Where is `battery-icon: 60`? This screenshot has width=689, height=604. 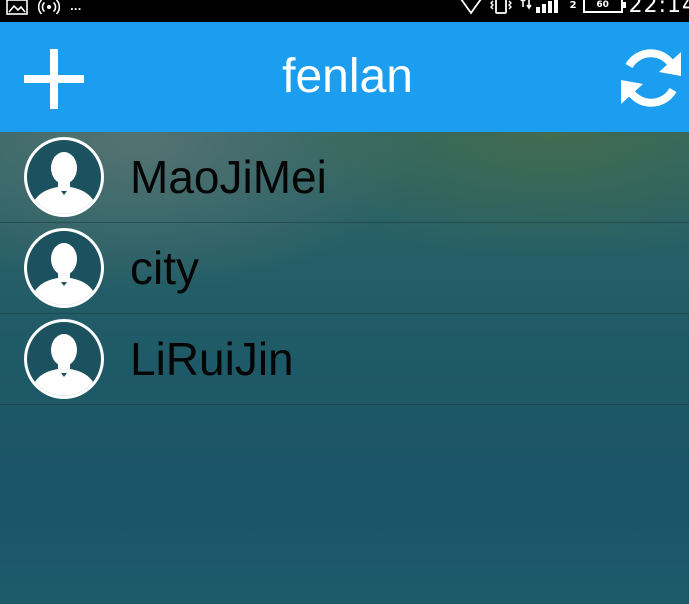
battery-icon: 60 is located at coordinates (604, 6).